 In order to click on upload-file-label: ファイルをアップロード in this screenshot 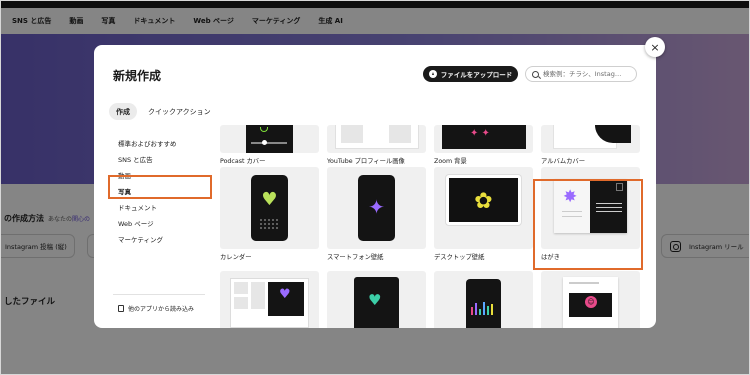, I will do `click(476, 75)`.